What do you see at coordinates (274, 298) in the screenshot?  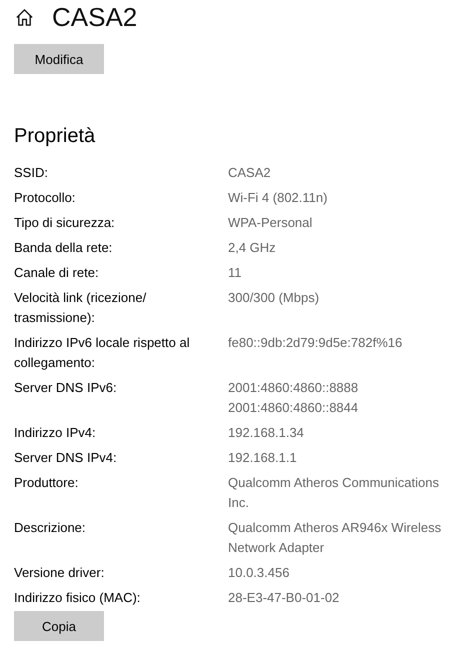 I see `property-value: 300/300 (Mbps)` at bounding box center [274, 298].